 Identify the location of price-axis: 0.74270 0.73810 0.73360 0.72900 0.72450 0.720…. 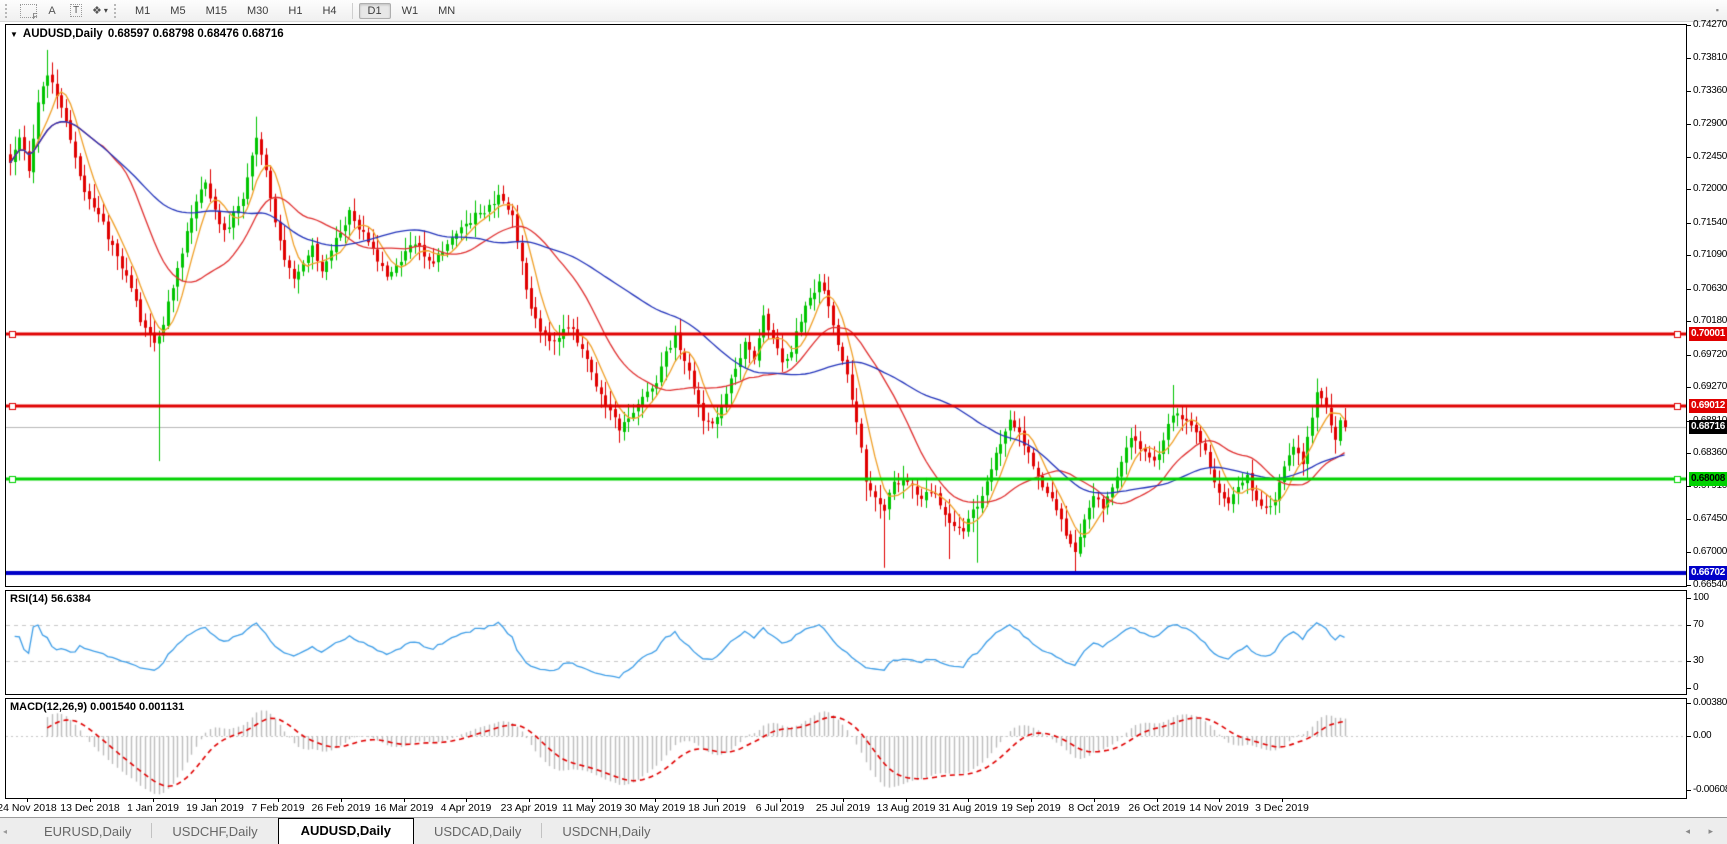
(1707, 409).